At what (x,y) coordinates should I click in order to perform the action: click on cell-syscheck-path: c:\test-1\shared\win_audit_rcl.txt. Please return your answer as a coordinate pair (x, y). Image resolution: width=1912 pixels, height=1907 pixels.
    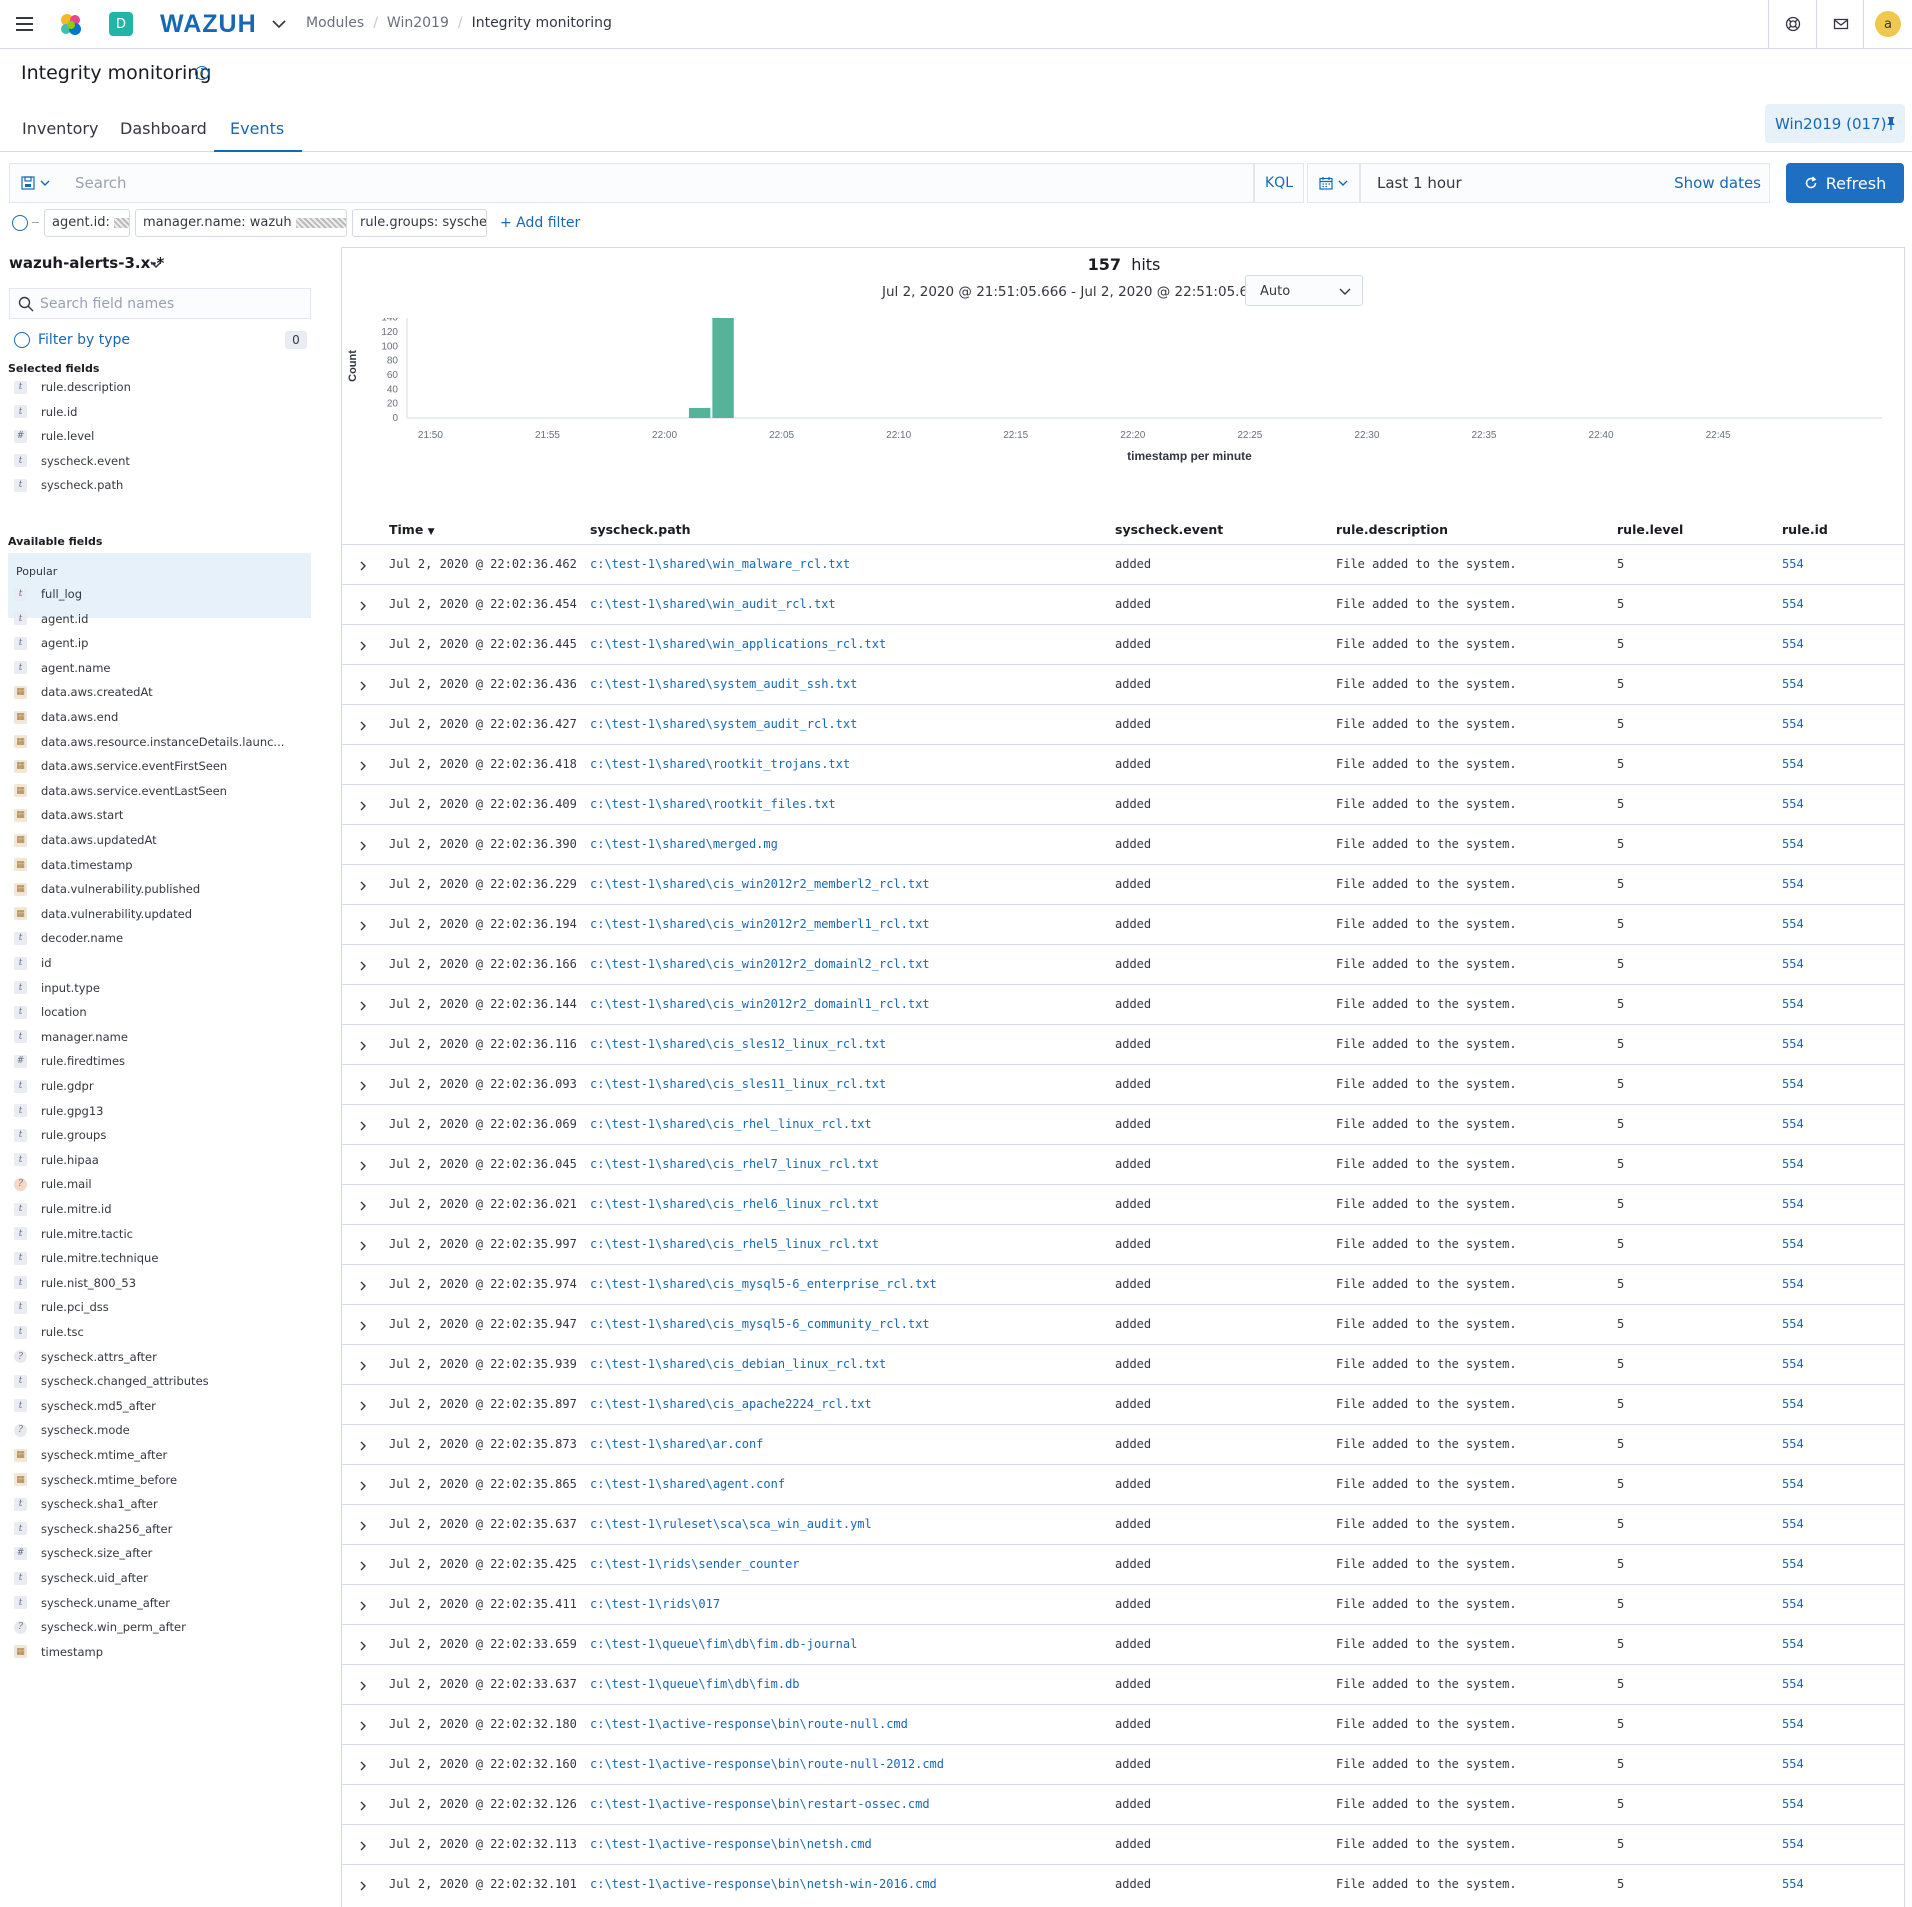
    Looking at the image, I should click on (713, 604).